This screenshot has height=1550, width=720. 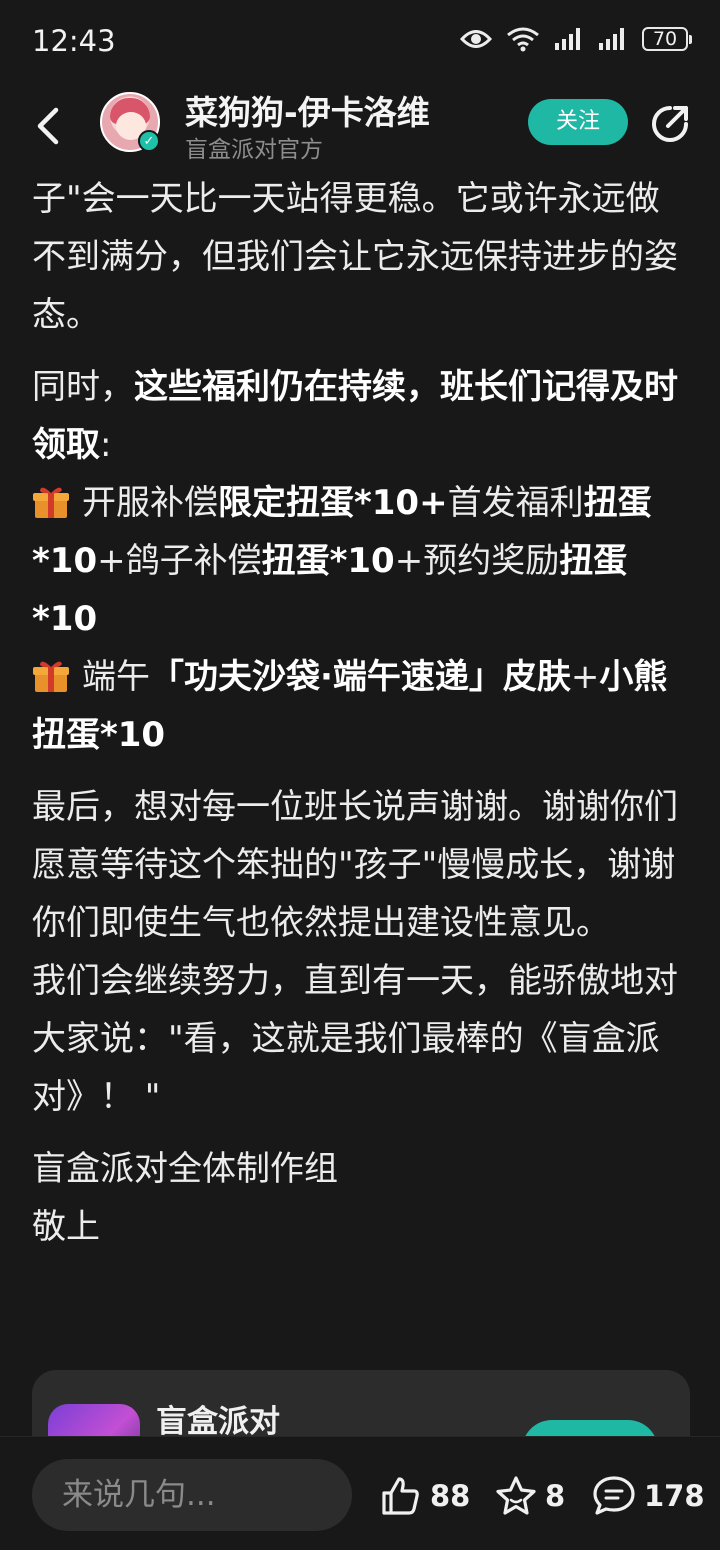 What do you see at coordinates (333, 503) in the screenshot?
I see `benefit-1-b: 限定扭蛋*10+` at bounding box center [333, 503].